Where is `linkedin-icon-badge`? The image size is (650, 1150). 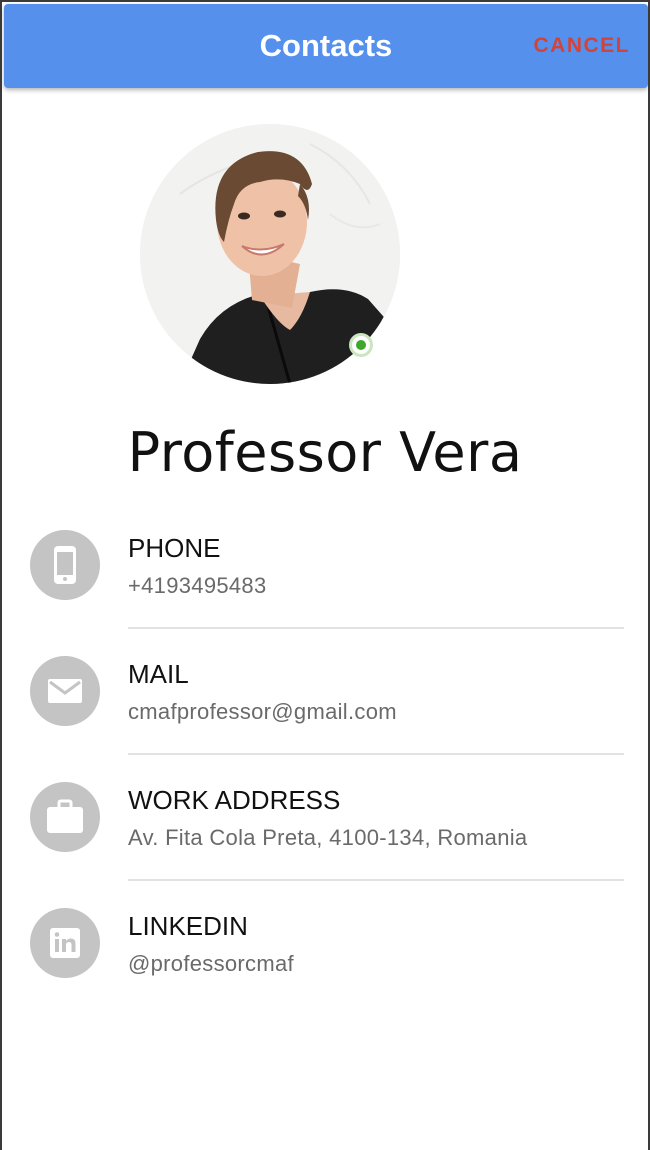 linkedin-icon-badge is located at coordinates (65, 943).